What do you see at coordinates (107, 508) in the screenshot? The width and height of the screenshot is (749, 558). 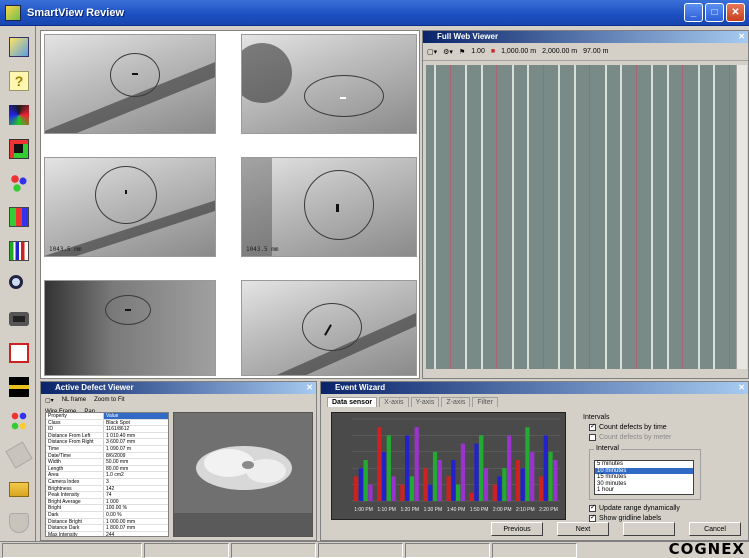 I see `property-row: Bright 100.00 %` at bounding box center [107, 508].